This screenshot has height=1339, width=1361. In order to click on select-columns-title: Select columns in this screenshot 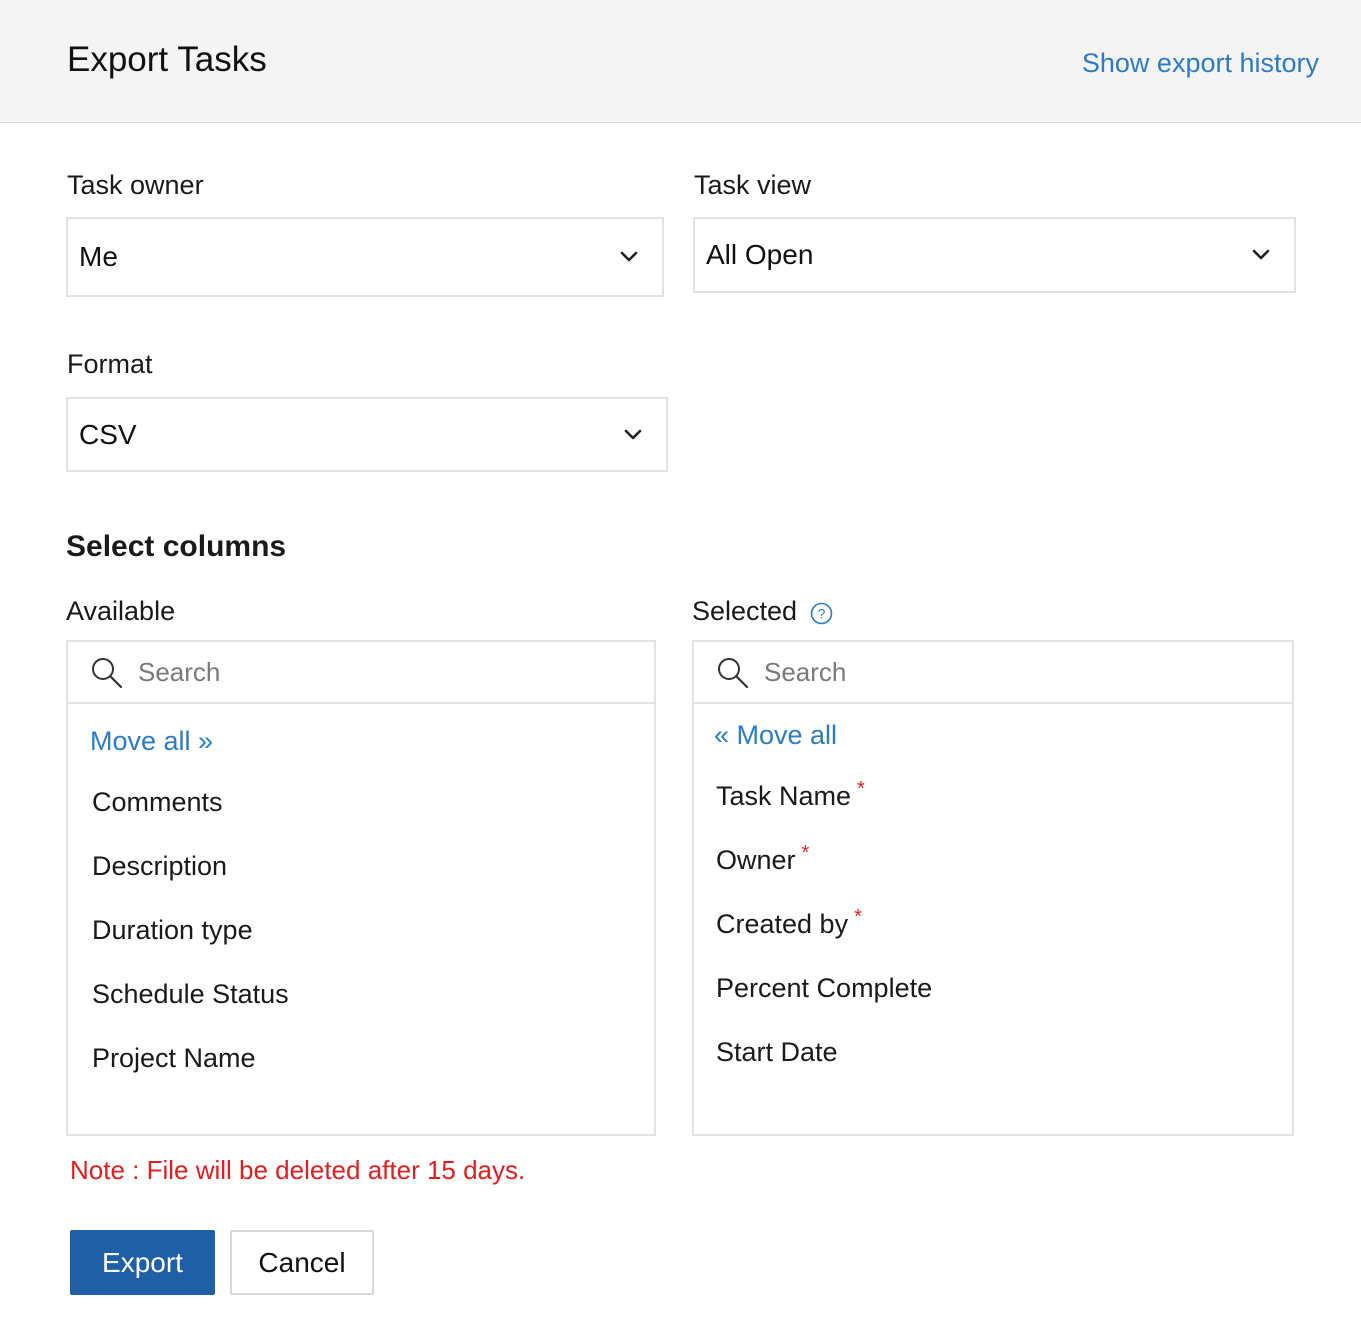, I will do `click(176, 546)`.